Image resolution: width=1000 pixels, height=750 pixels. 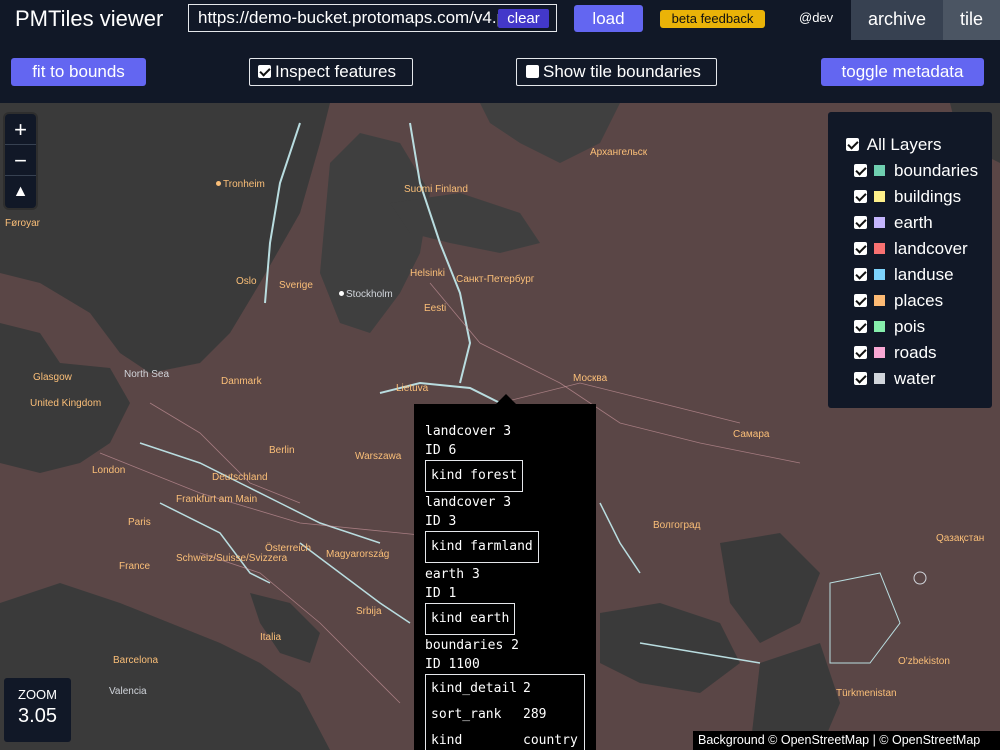 What do you see at coordinates (915, 352) in the screenshot?
I see `layer-label: roads` at bounding box center [915, 352].